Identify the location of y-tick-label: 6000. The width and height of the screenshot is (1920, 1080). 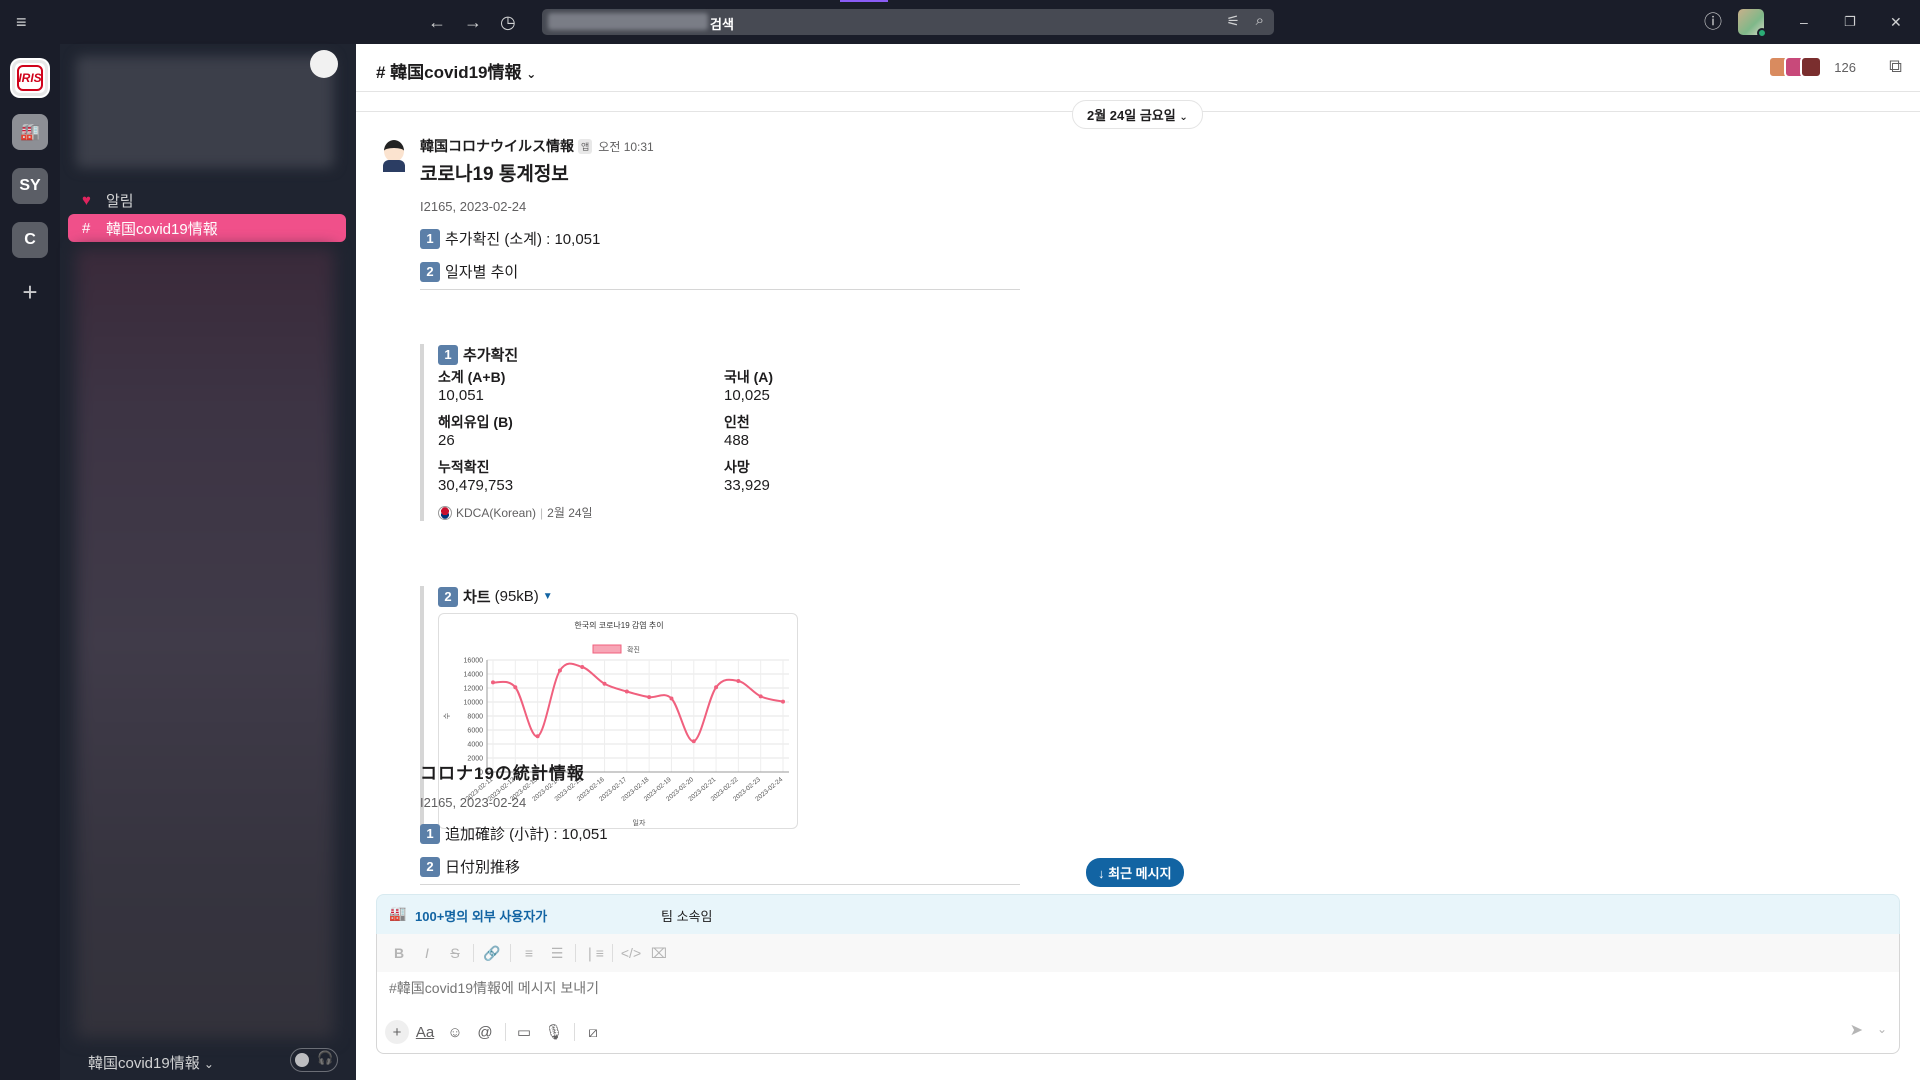
(475, 731).